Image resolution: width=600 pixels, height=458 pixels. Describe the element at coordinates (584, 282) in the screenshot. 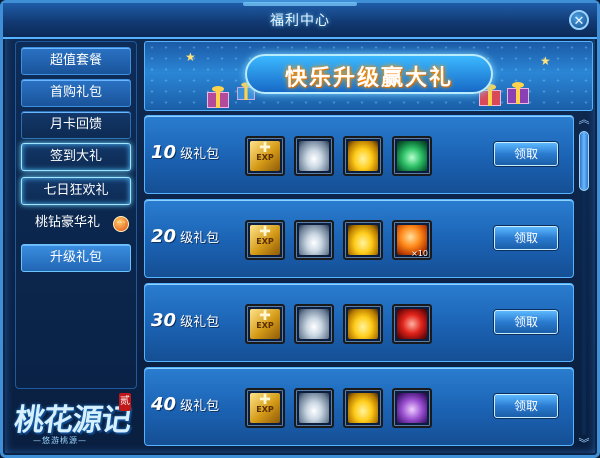

I see `scrollbar: ︽ ︾` at that location.